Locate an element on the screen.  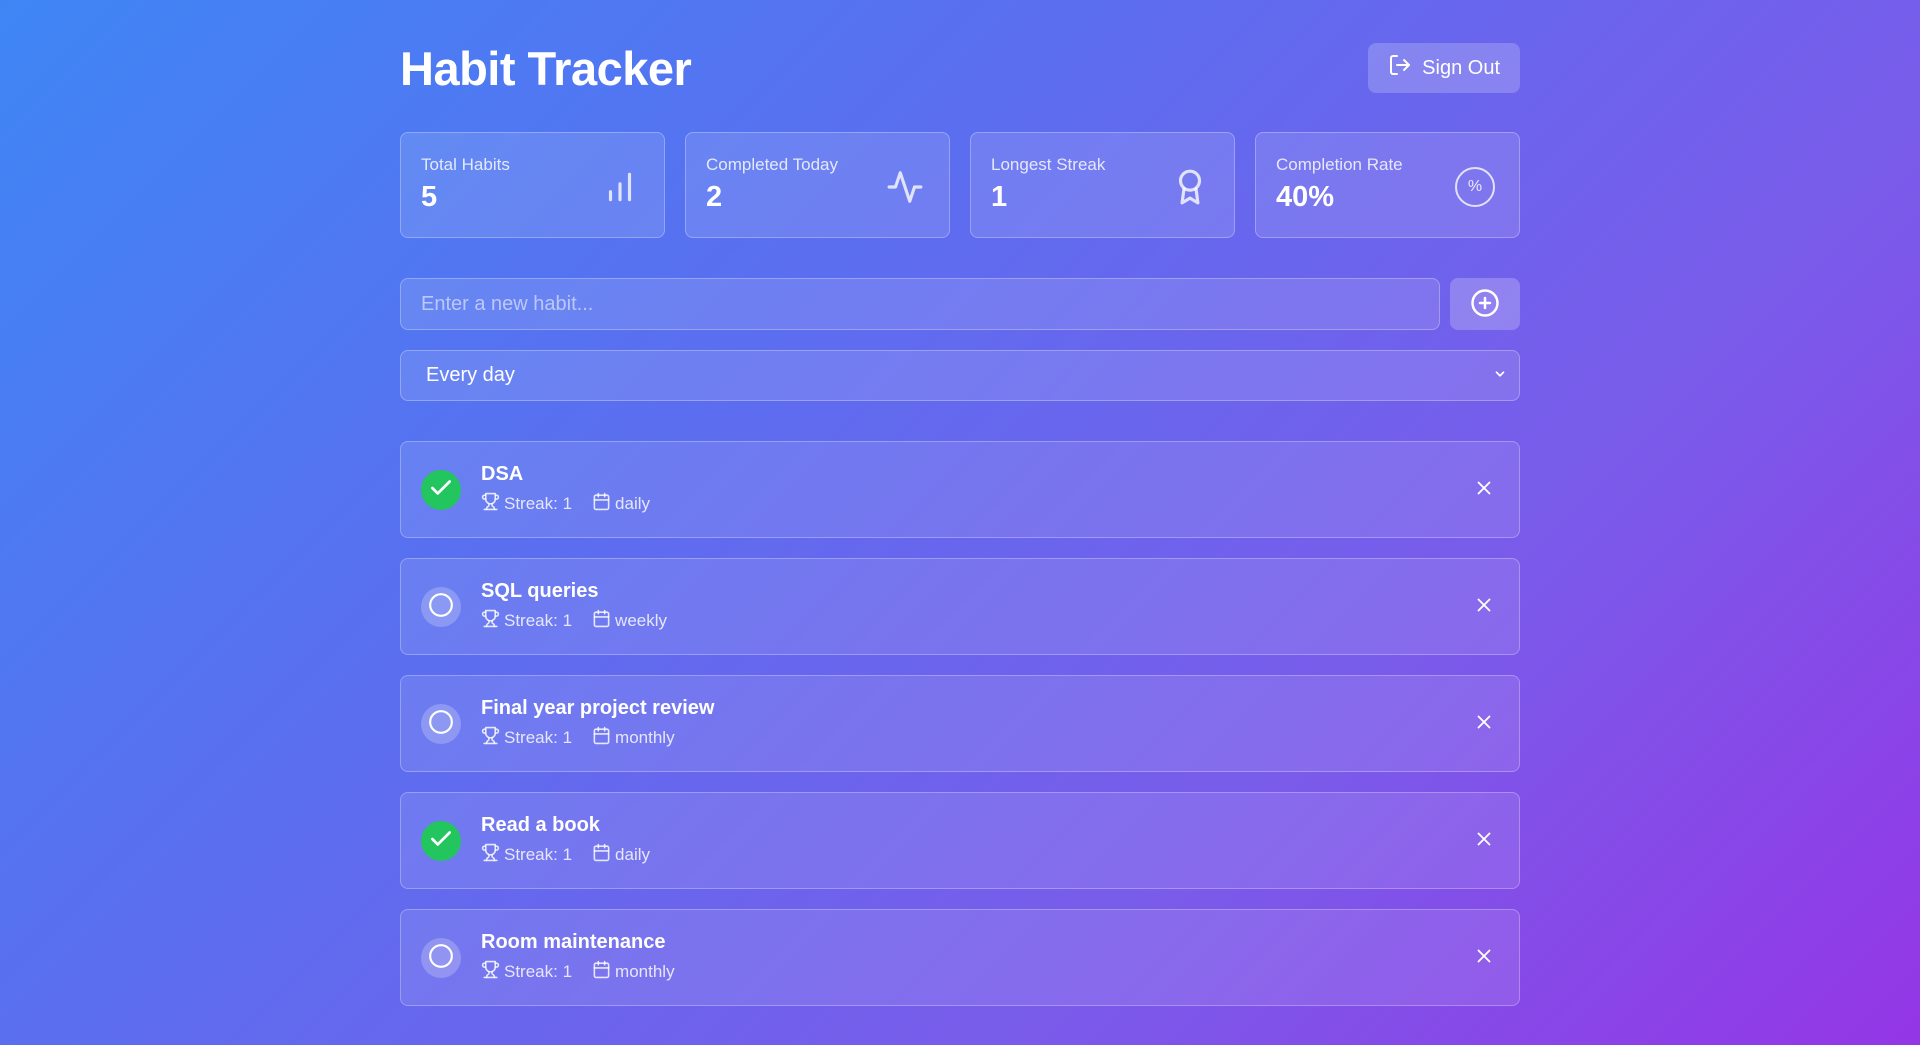
habit-name: Read a book is located at coordinates (540, 825).